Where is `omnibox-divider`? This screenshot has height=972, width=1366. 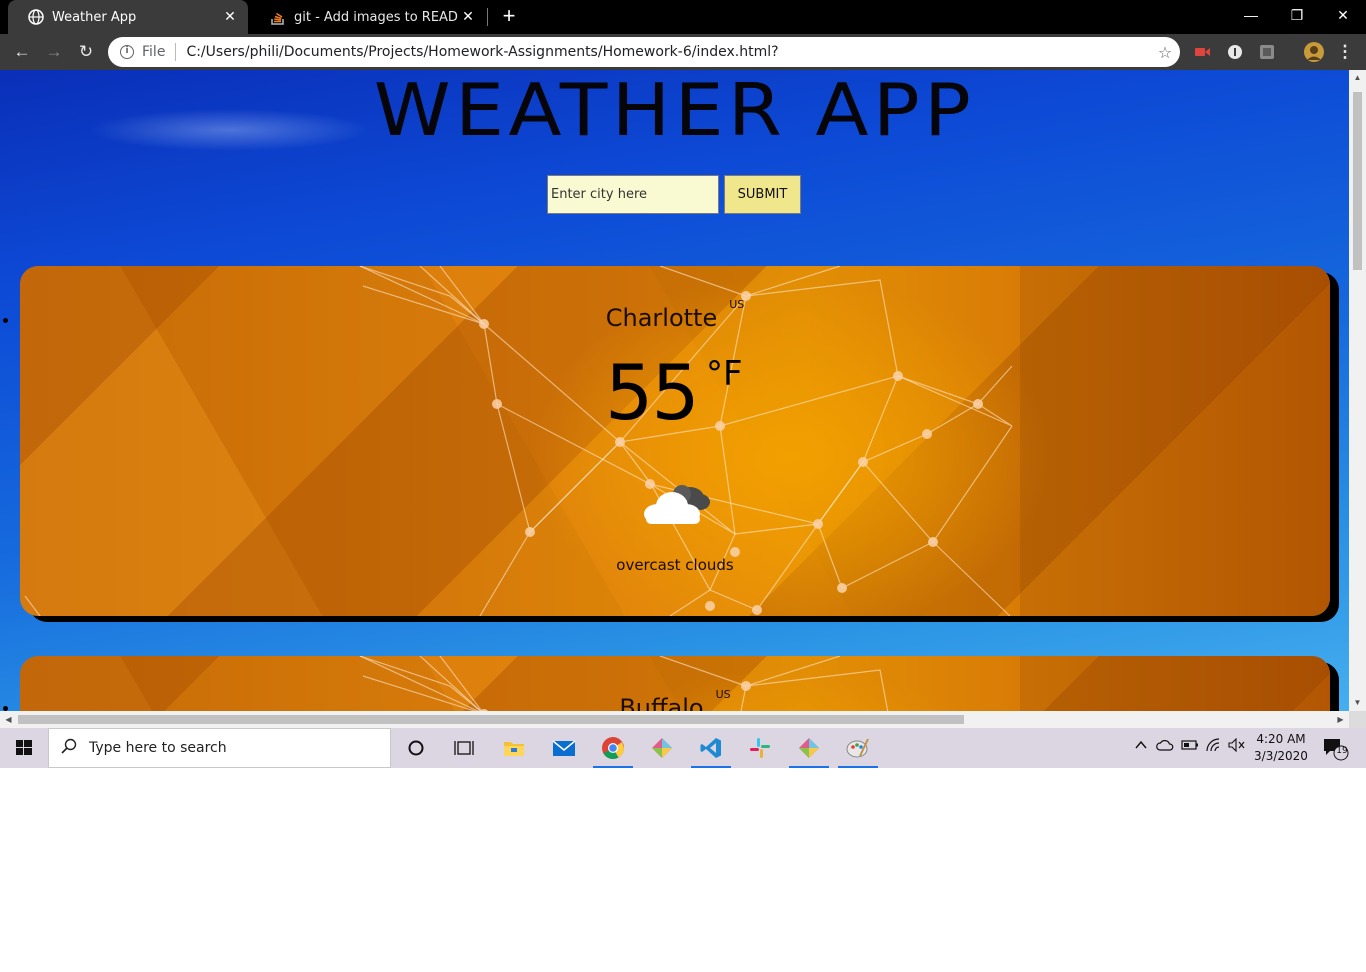
omnibox-divider is located at coordinates (176, 52).